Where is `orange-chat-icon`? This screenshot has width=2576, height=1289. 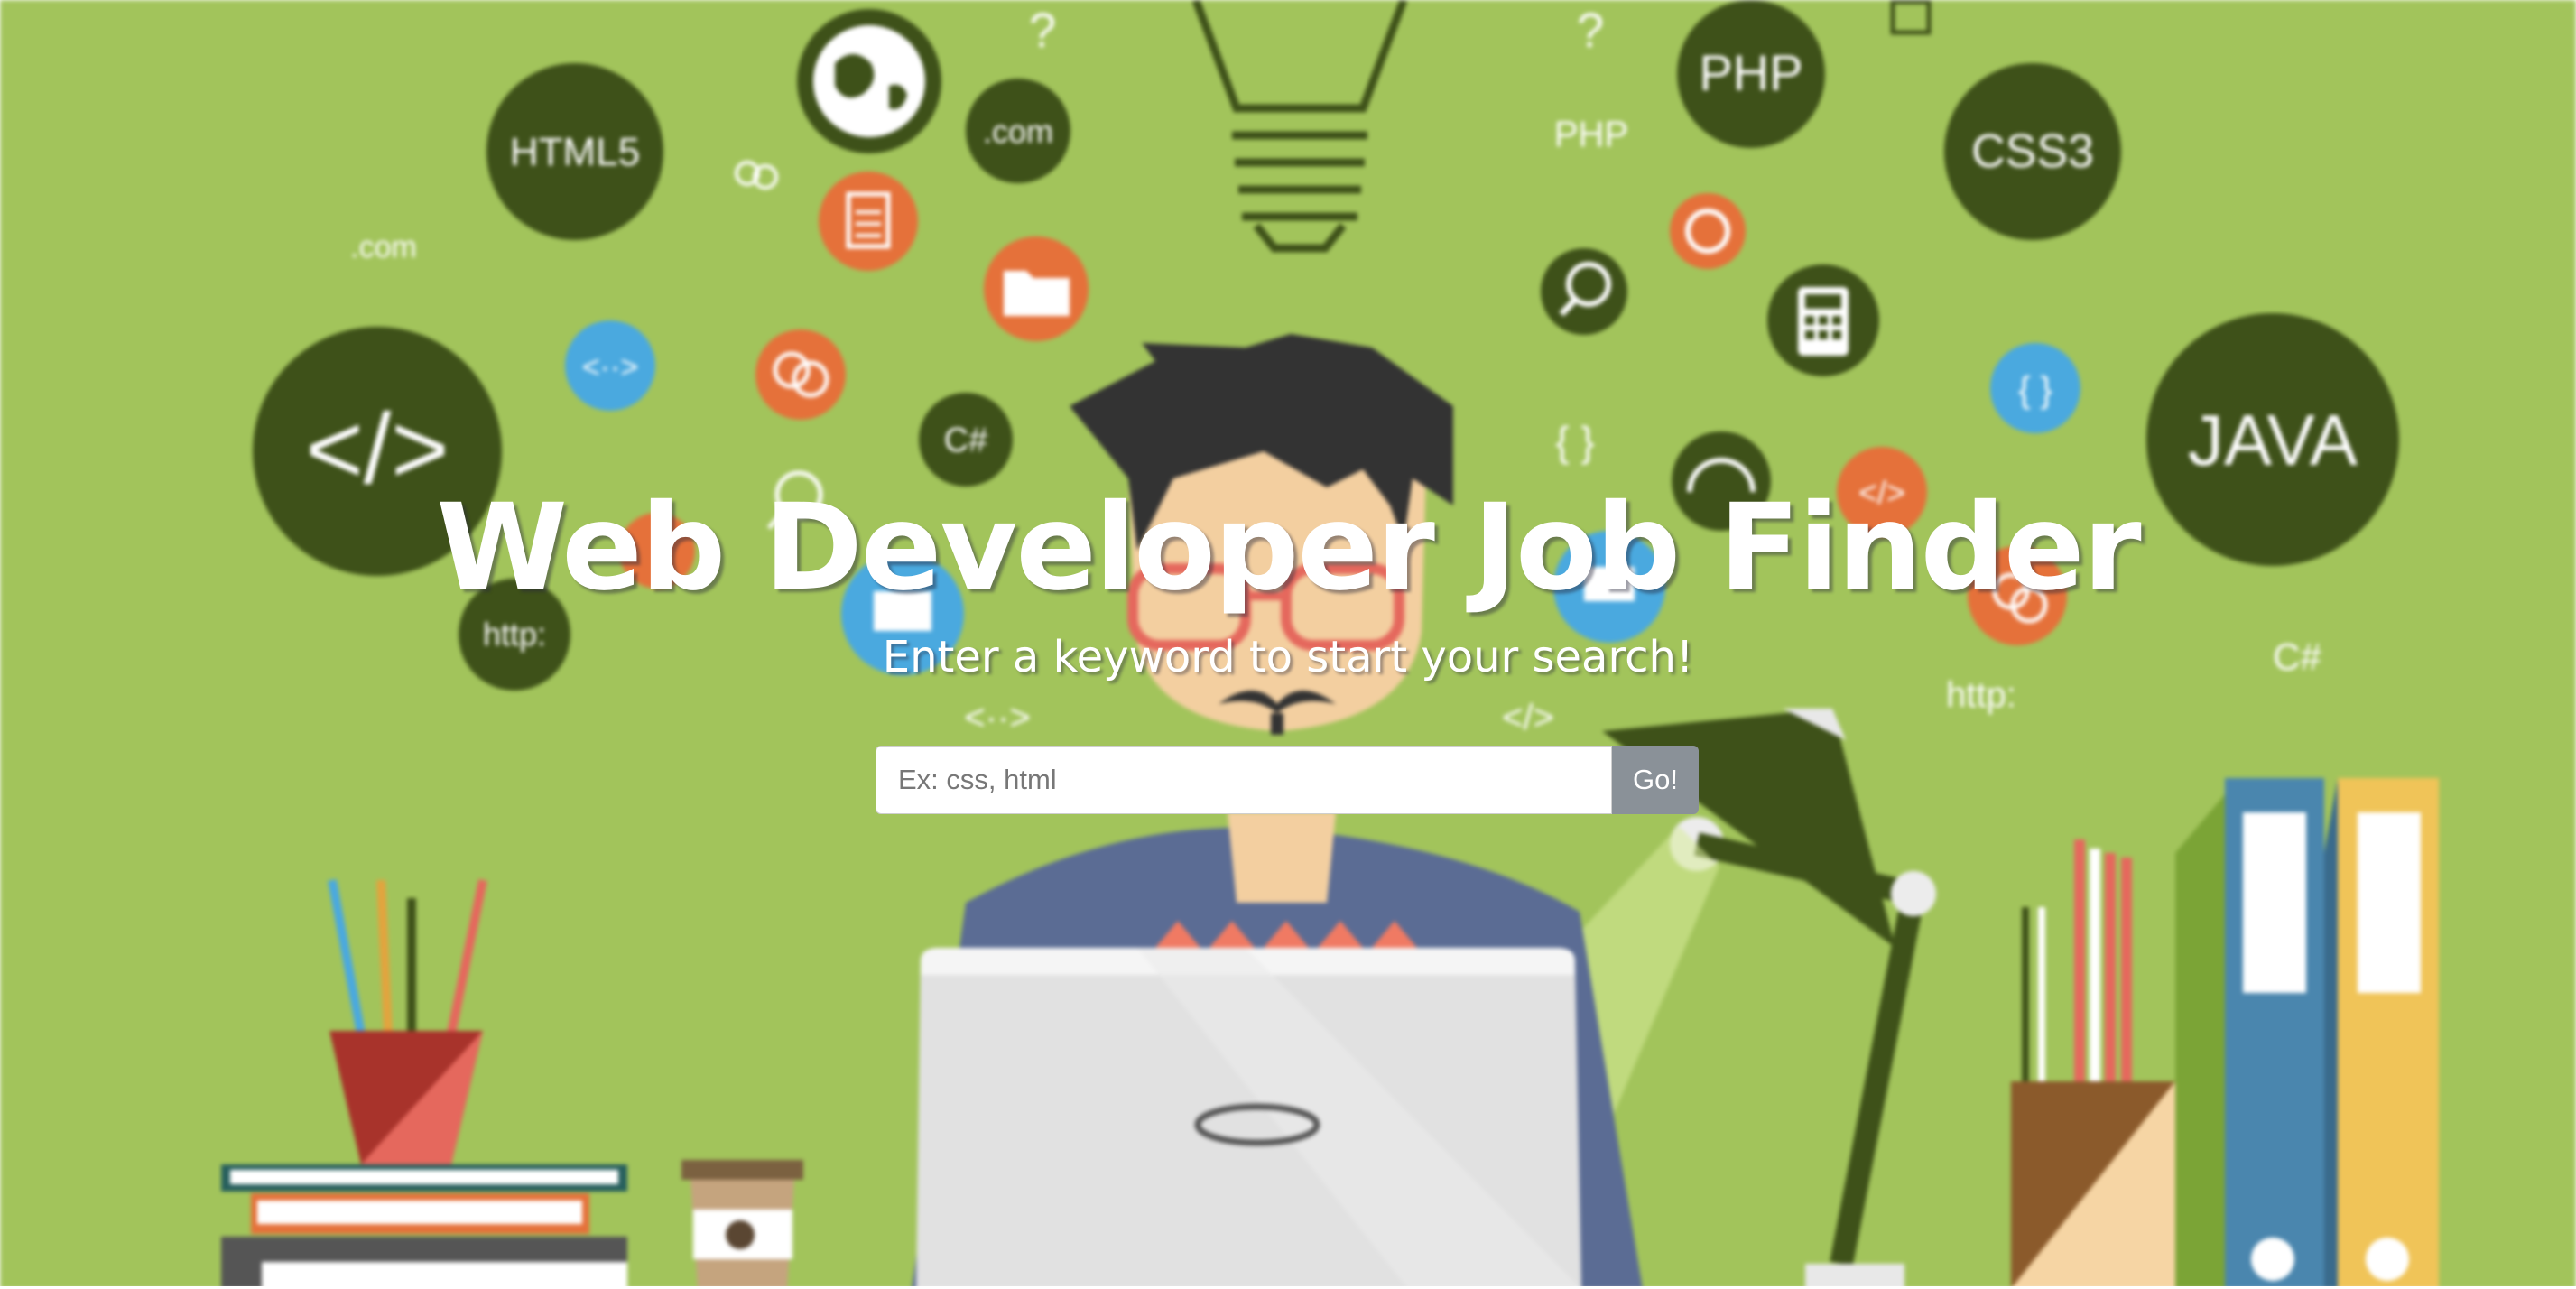 orange-chat-icon is located at coordinates (2017, 595).